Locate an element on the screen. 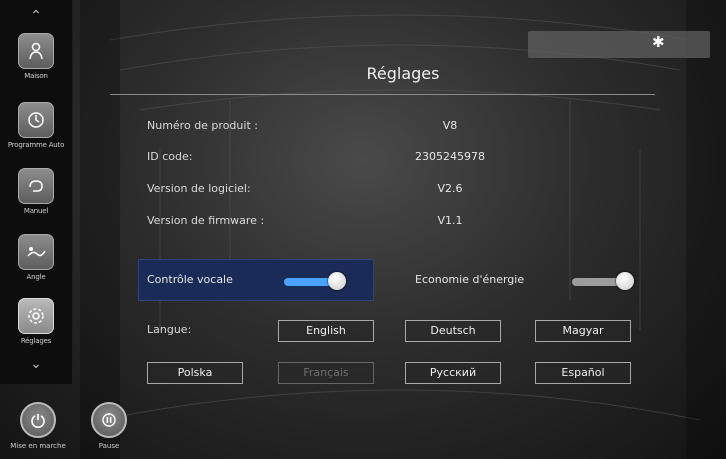 Image resolution: width=726 pixels, height=459 pixels. gear-icon is located at coordinates (36, 316).